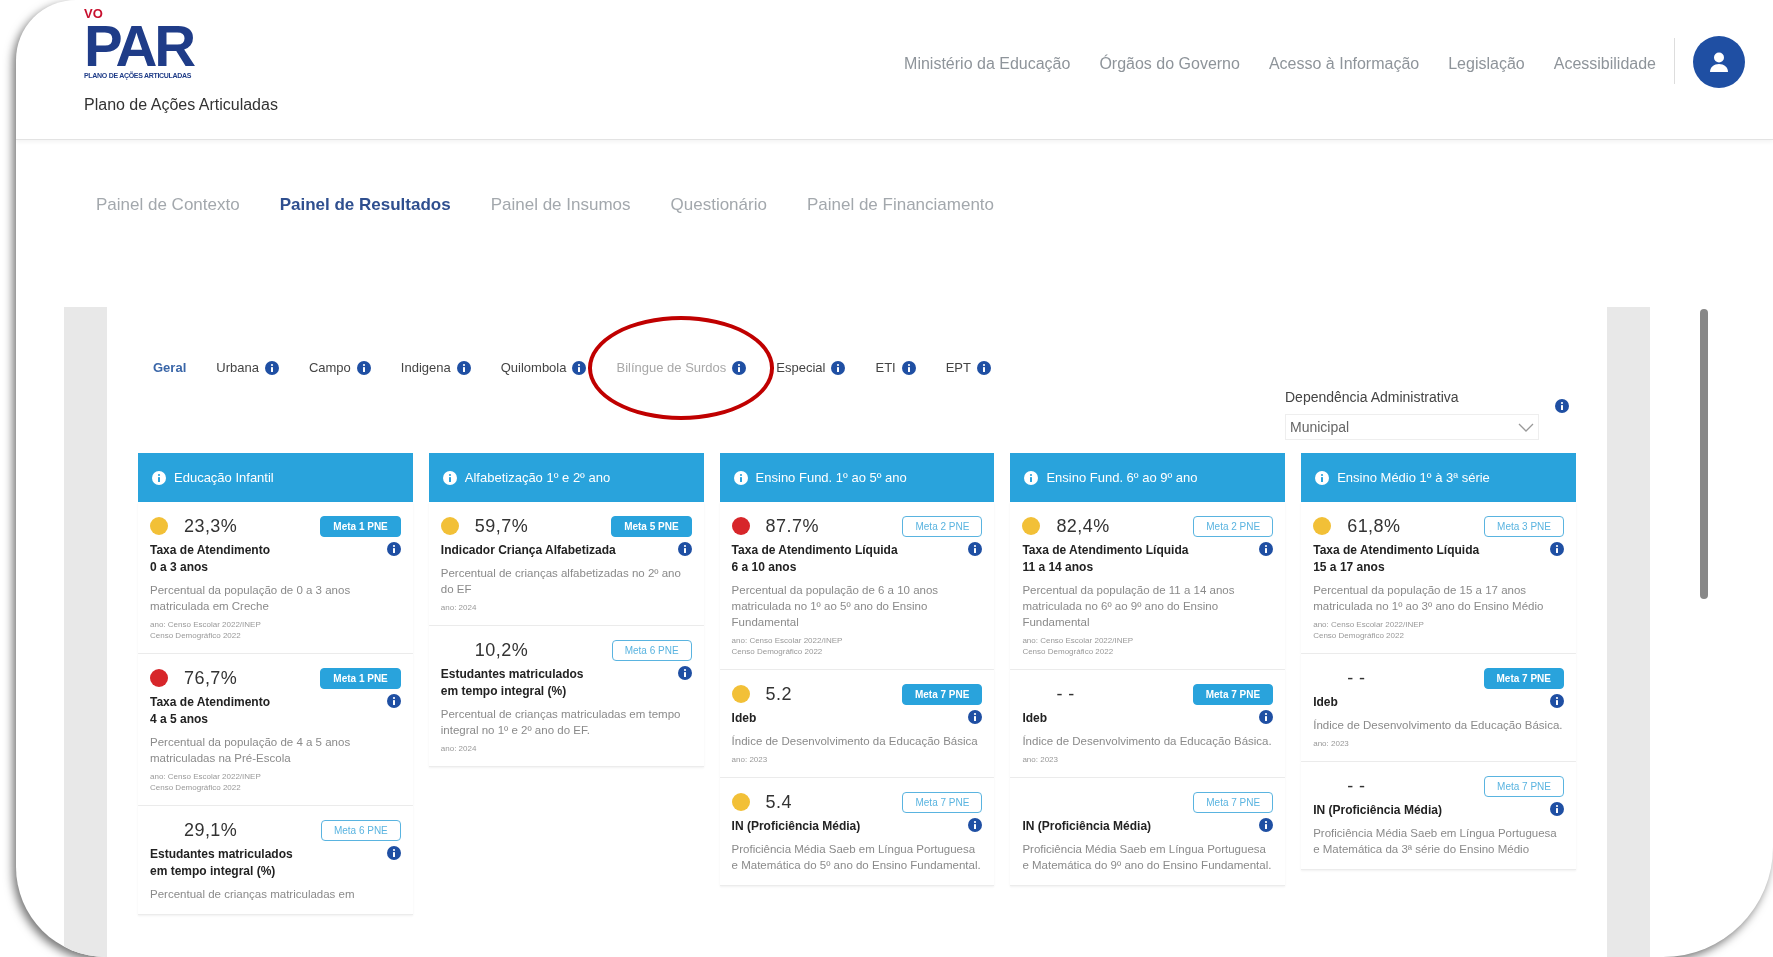 The width and height of the screenshot is (1773, 957). What do you see at coordinates (1413, 477) in the screenshot?
I see `column-title: Ensino Médio 1º à 3ª série` at bounding box center [1413, 477].